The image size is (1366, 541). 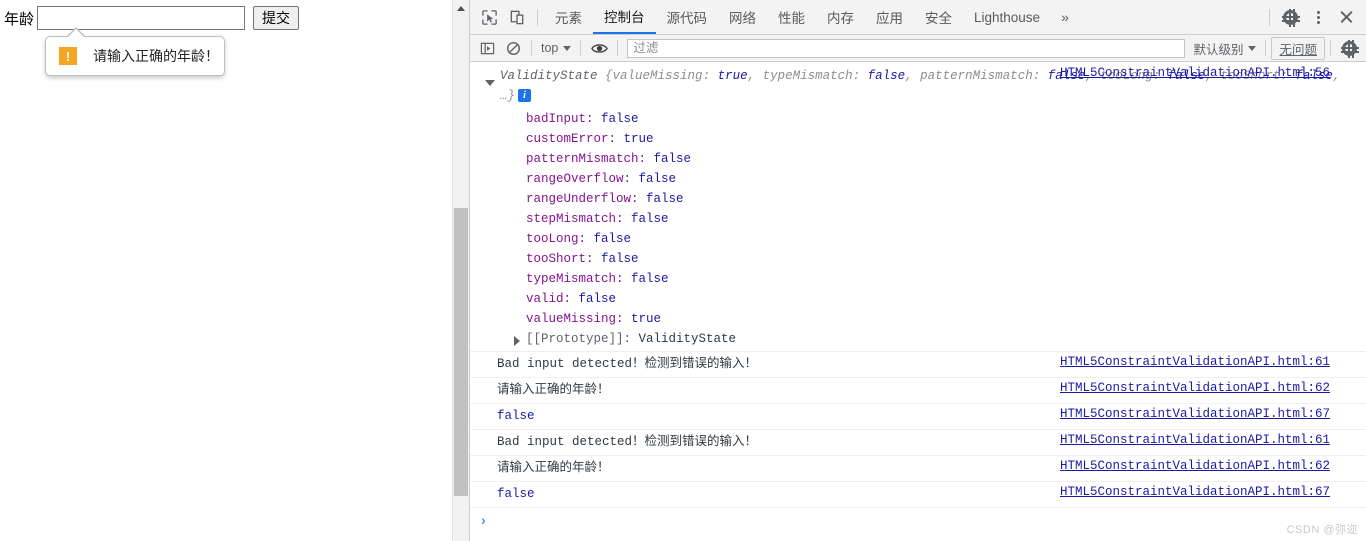 What do you see at coordinates (889, 17) in the screenshot?
I see `tab-application: 应用` at bounding box center [889, 17].